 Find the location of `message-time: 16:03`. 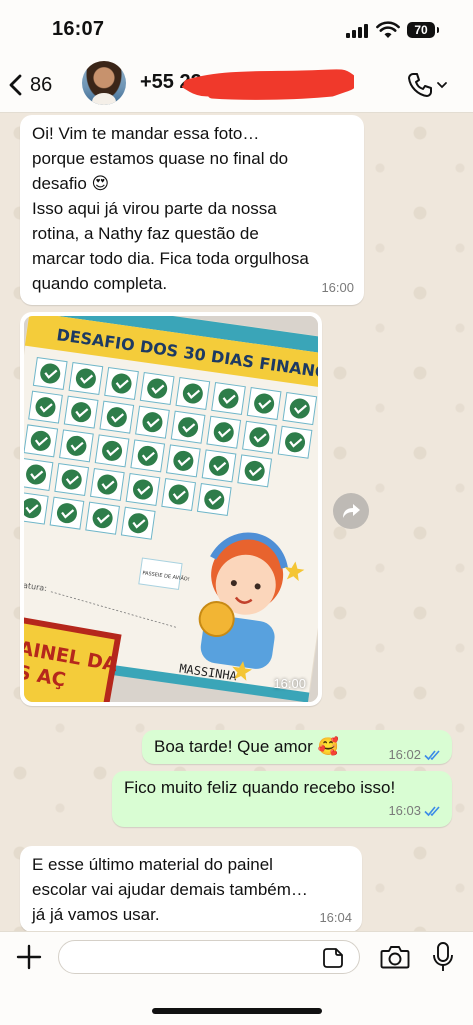

message-time: 16:03 is located at coordinates (404, 810).